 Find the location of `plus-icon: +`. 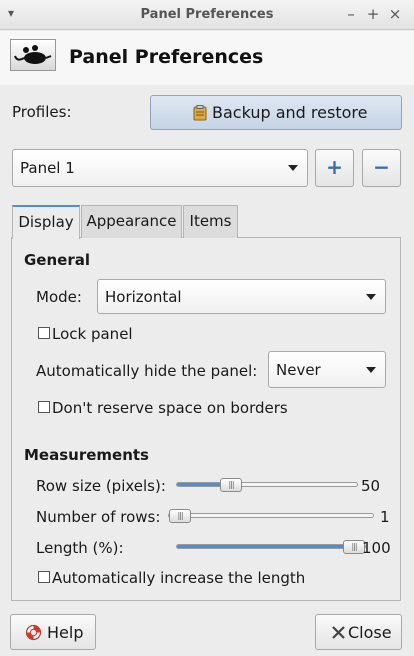

plus-icon: + is located at coordinates (334, 167).